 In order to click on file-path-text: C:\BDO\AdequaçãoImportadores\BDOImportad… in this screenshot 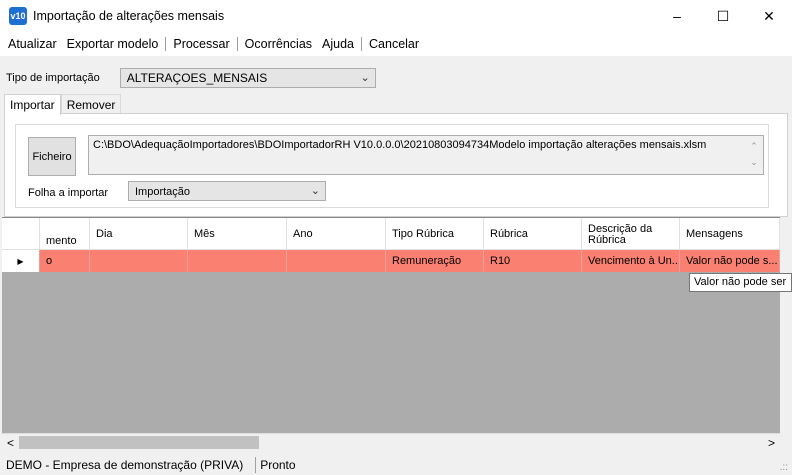, I will do `click(400, 145)`.